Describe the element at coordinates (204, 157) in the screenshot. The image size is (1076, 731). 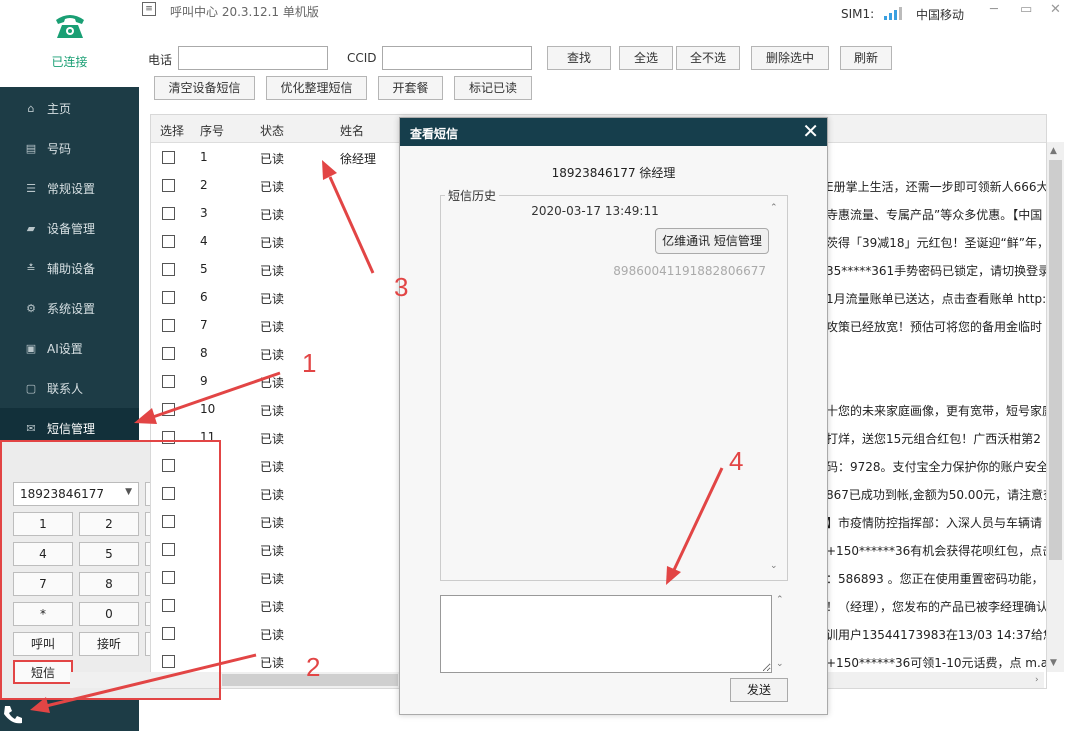
I see `cell-seq: 1` at that location.